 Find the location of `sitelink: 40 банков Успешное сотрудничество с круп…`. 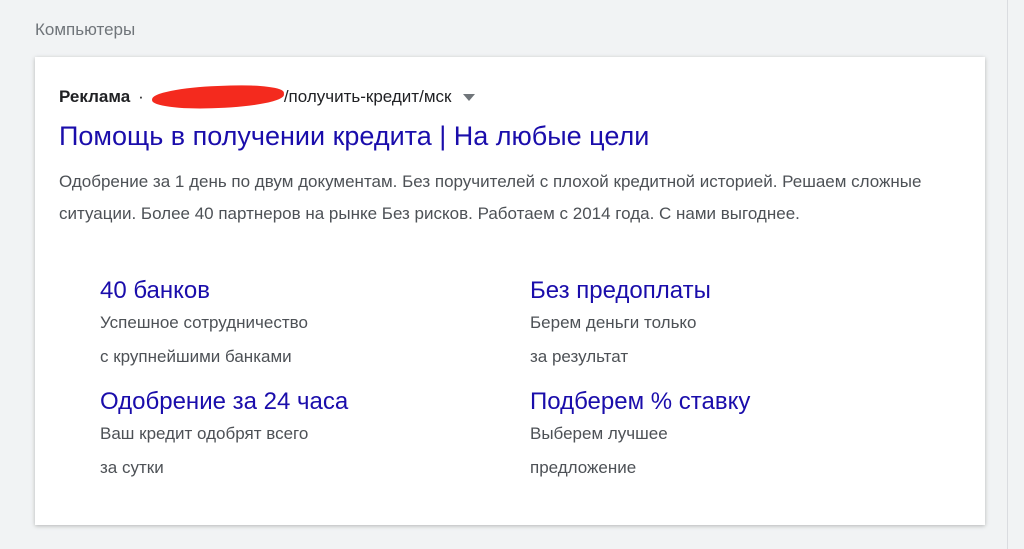

sitelink: 40 банков Успешное сотрудничество с круп… is located at coordinates (290, 325).